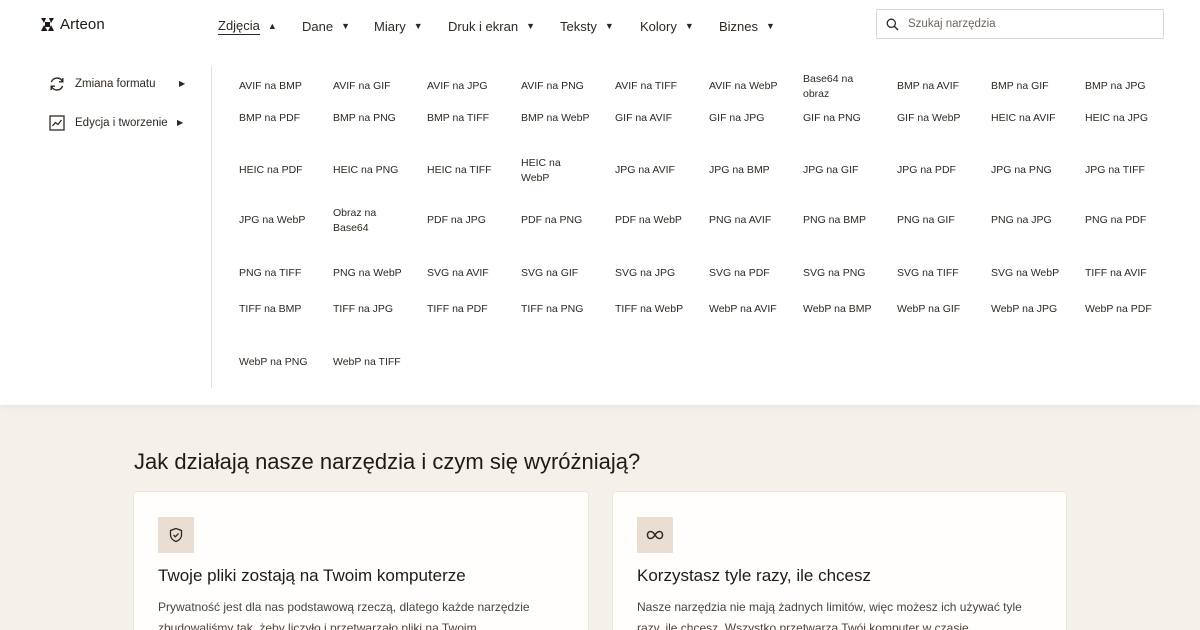 This screenshot has width=1200, height=630. What do you see at coordinates (462, 277) in the screenshot?
I see `tool-link: SVG na AVIF` at bounding box center [462, 277].